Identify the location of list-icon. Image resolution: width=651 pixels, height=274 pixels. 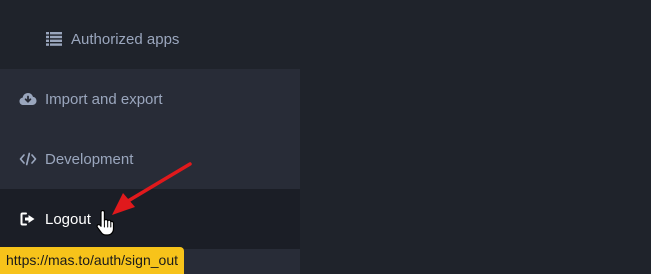
(54, 39).